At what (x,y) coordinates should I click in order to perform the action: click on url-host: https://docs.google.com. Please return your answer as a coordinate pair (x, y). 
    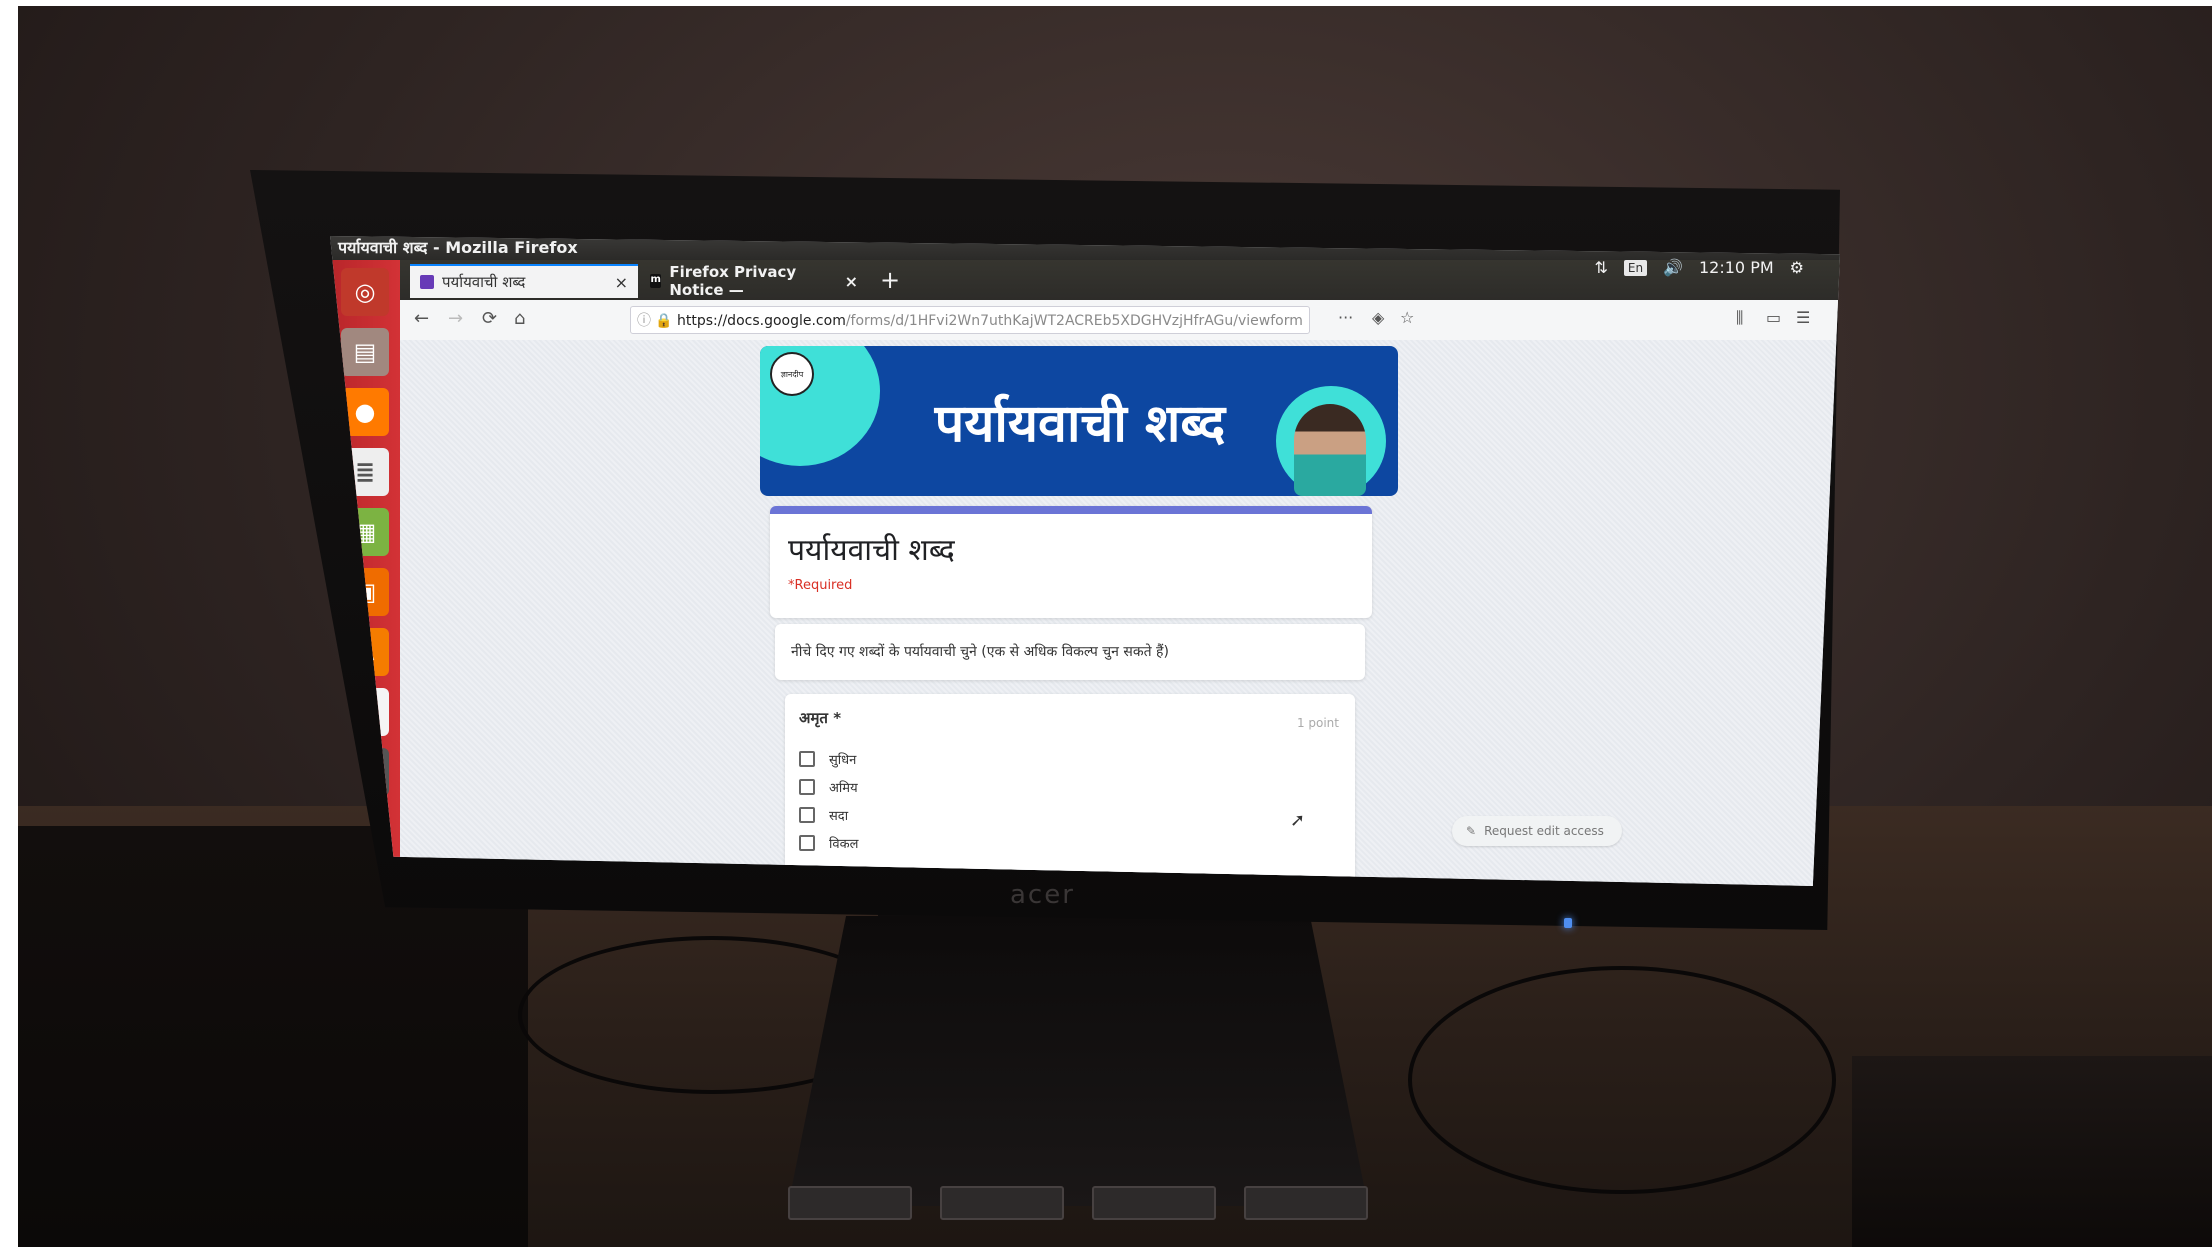
    Looking at the image, I should click on (761, 321).